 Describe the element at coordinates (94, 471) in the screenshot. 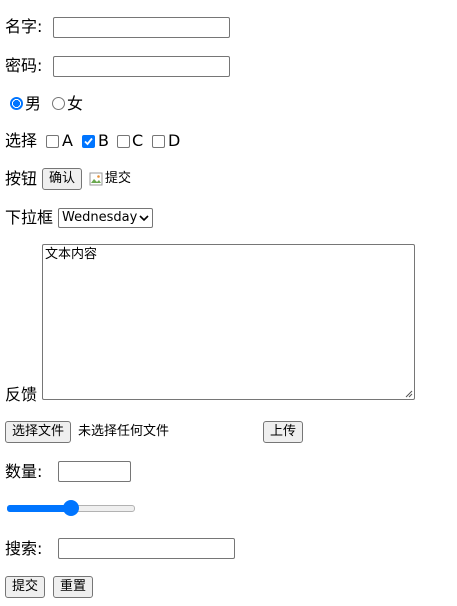

I see `quantity-input` at that location.